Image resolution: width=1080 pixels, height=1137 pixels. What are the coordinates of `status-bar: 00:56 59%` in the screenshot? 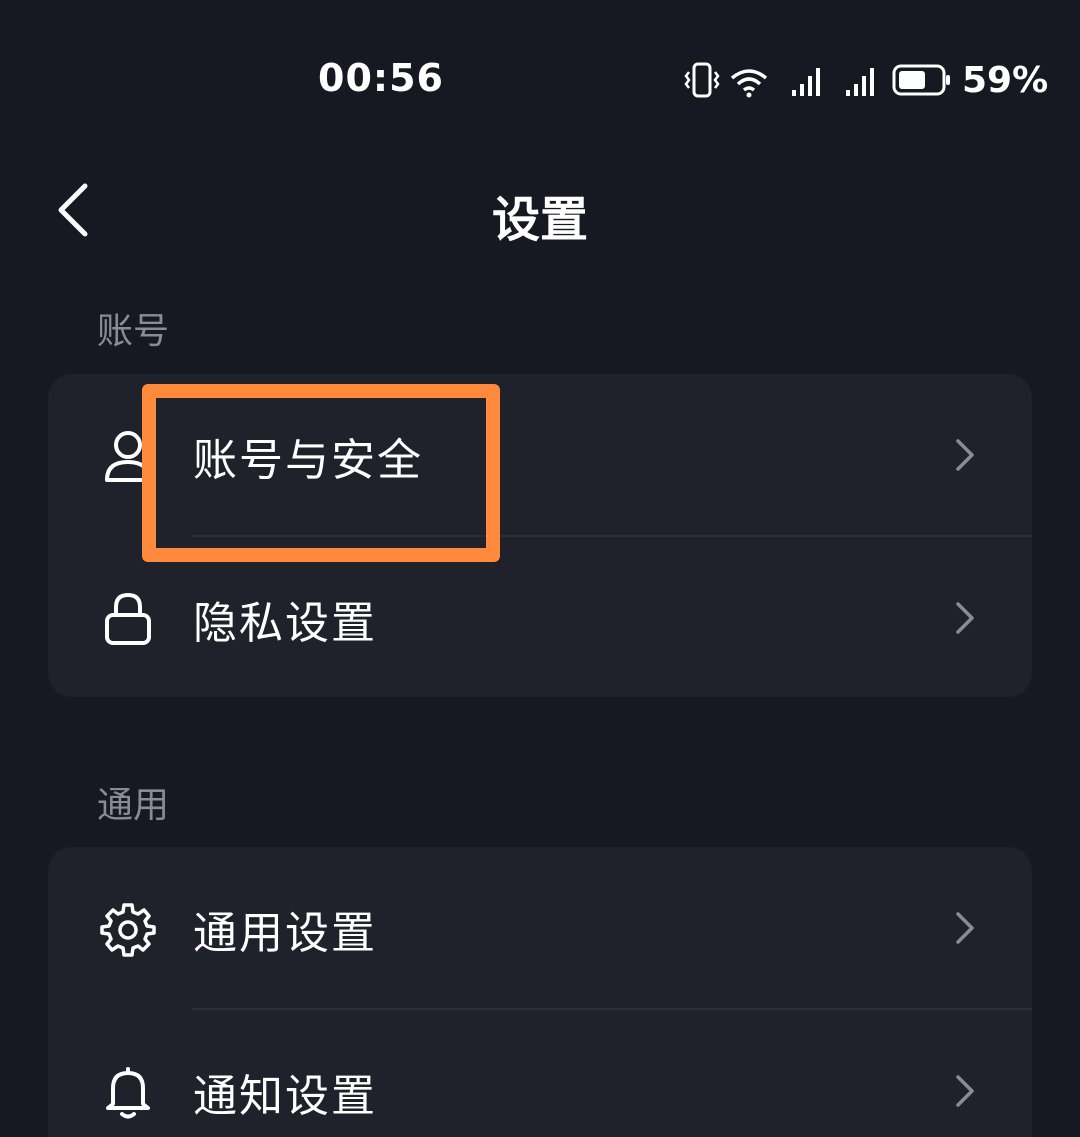 It's located at (540, 75).